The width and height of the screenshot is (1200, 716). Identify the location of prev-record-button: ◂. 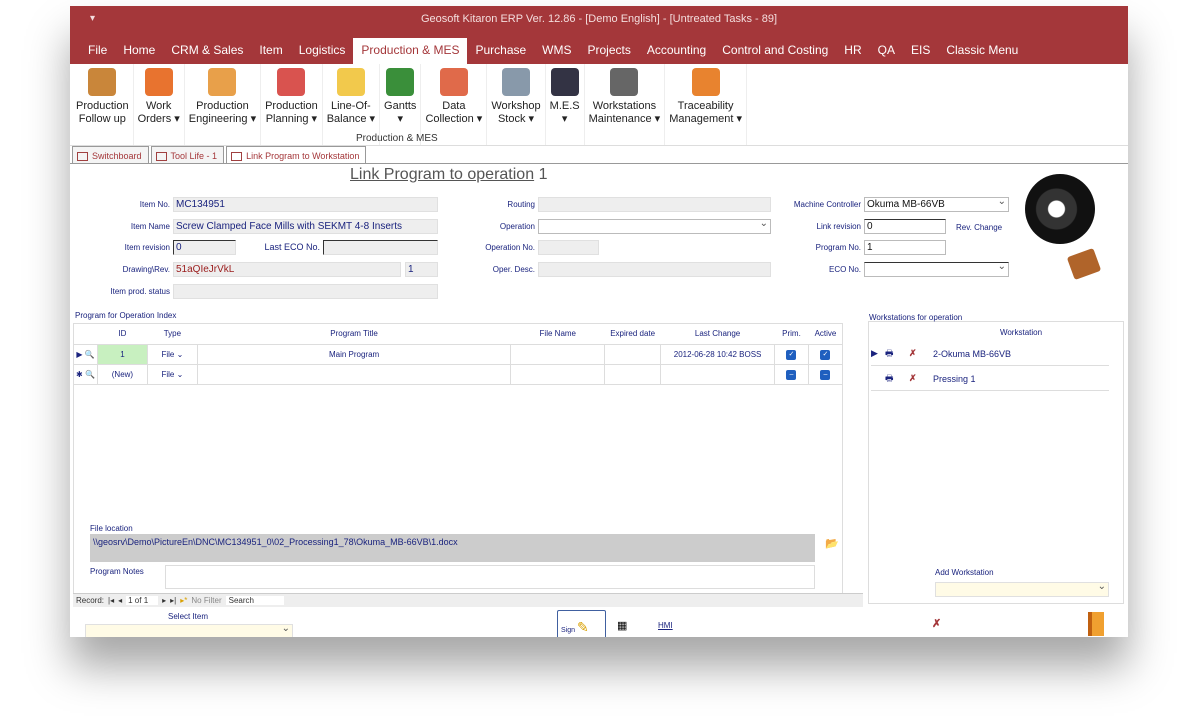
(120, 600).